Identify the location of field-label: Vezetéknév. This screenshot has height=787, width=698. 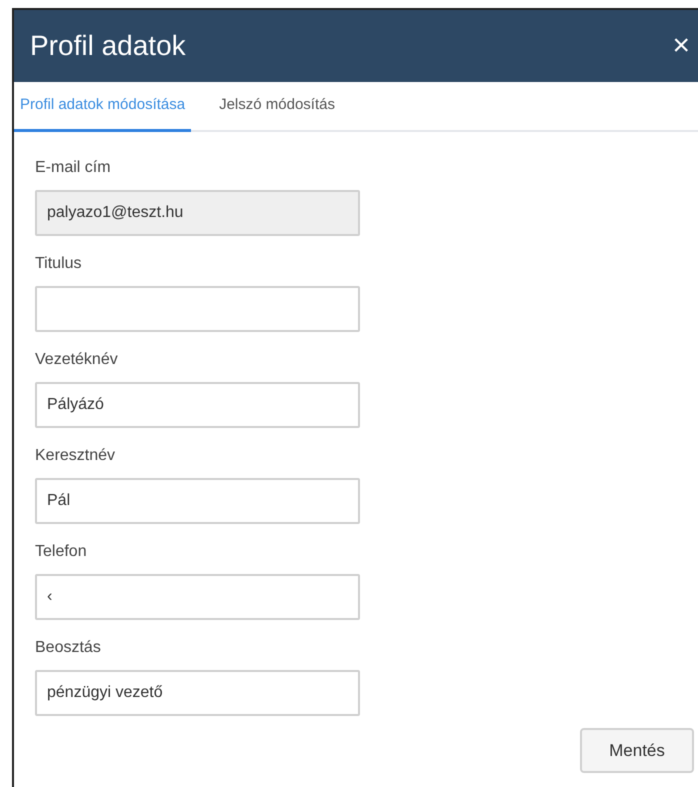
(77, 359).